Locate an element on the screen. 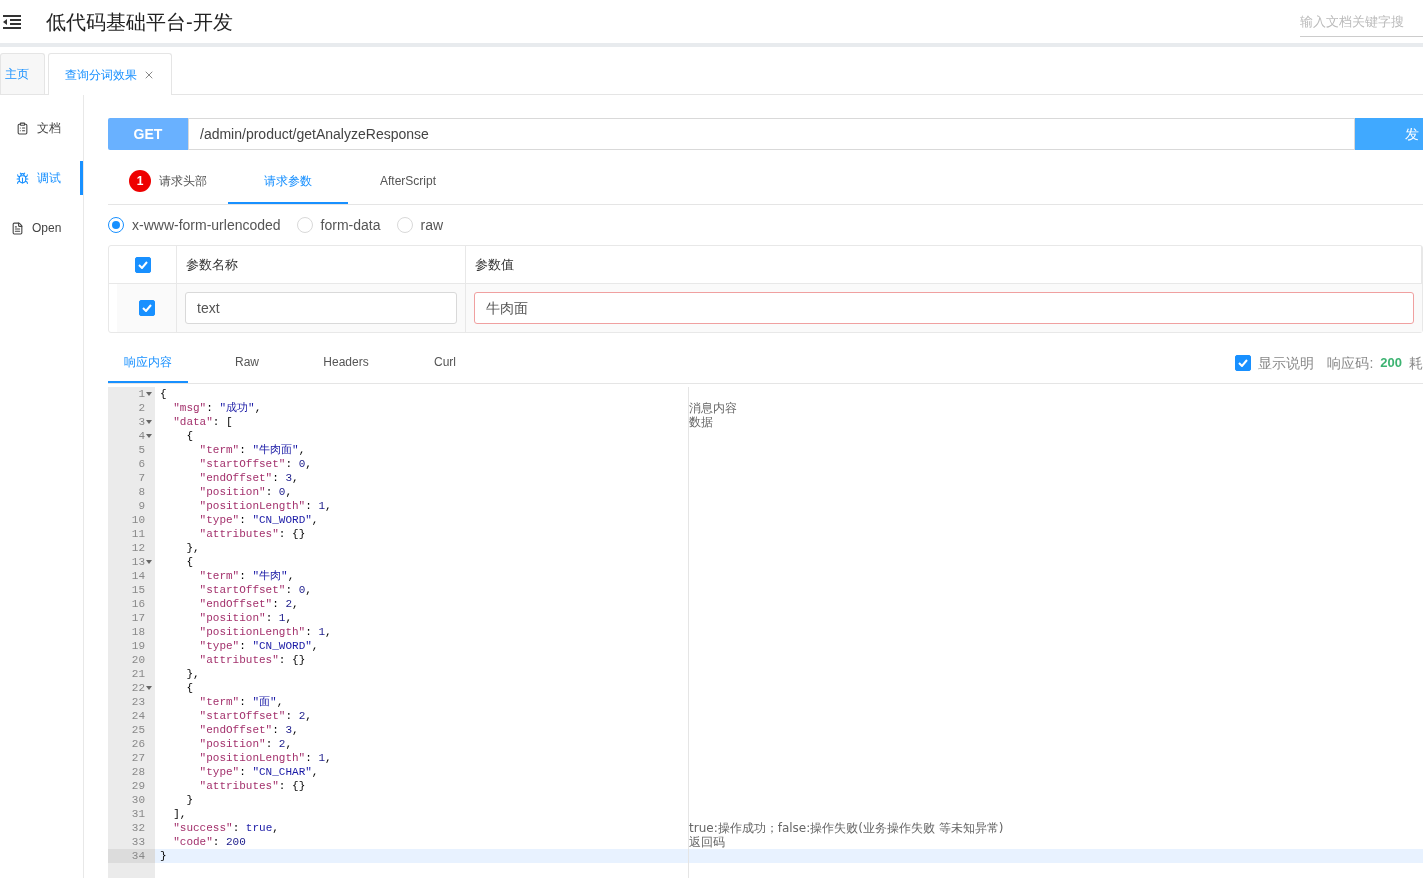  line-number: 1 is located at coordinates (141, 394).